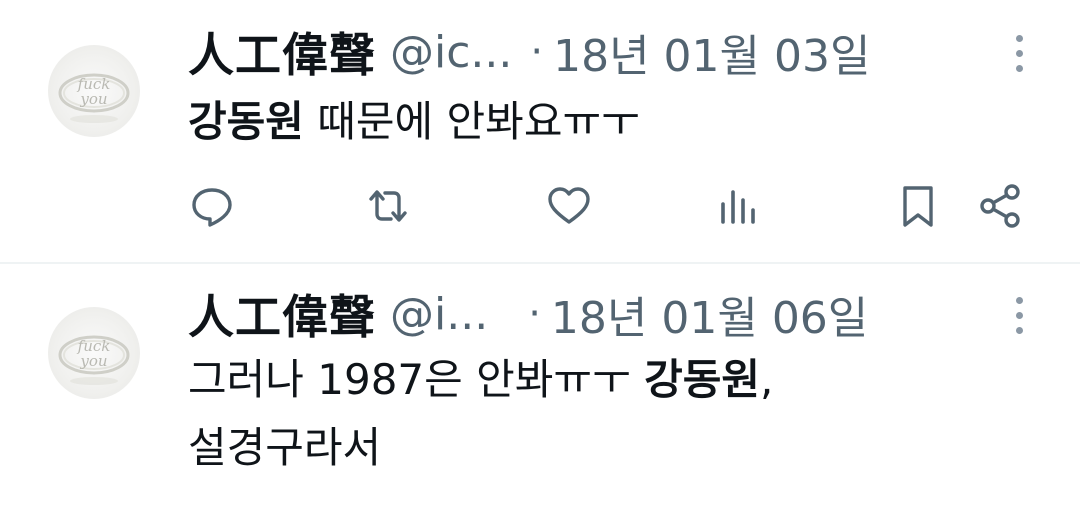 This screenshot has height=511, width=1080. I want to click on share-icon, so click(1000, 206).